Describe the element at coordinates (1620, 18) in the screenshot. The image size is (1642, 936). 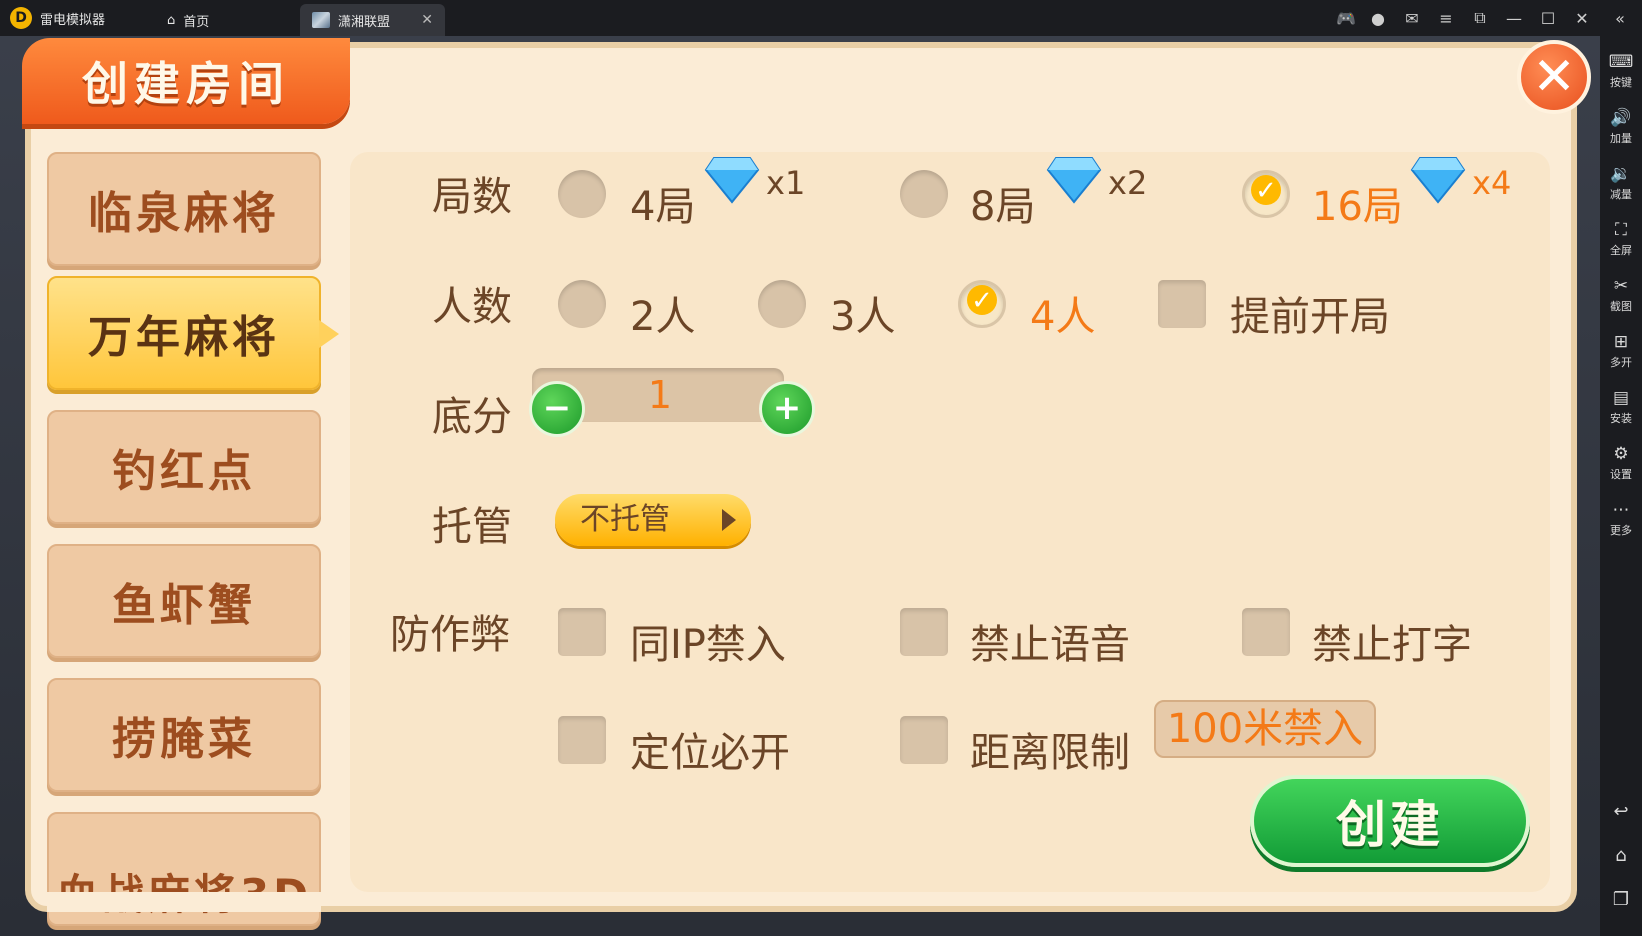
I see `collapse-sidebar-icon: «` at that location.